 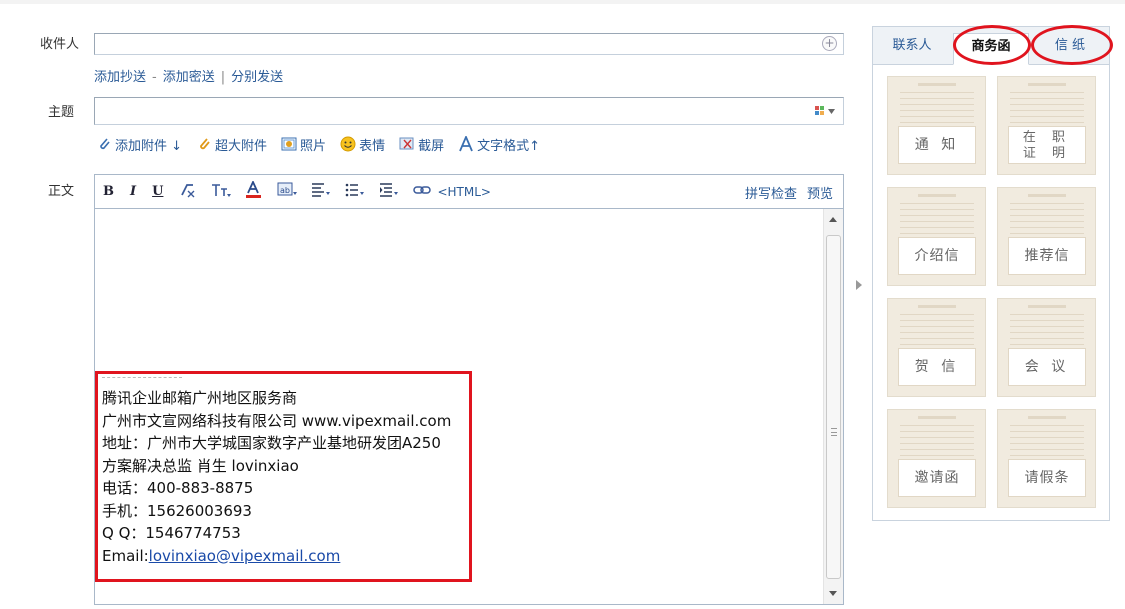 I want to click on align-left-icon, so click(x=321, y=189).